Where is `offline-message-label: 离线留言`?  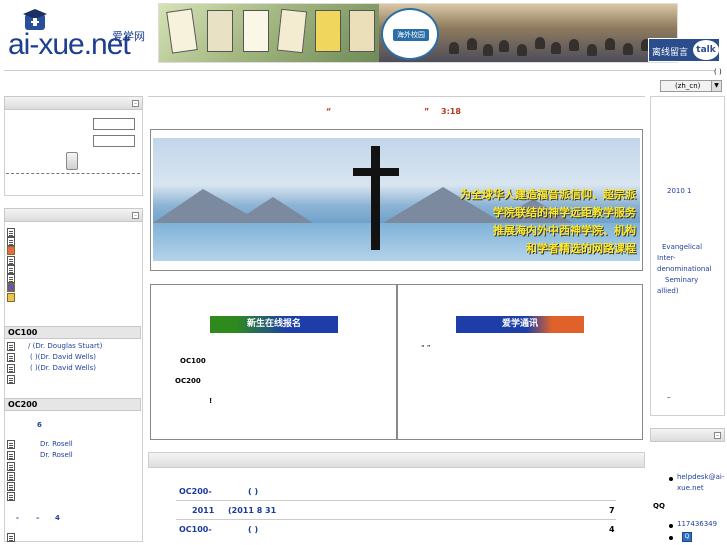
offline-message-label: 离线留言 is located at coordinates (670, 53).